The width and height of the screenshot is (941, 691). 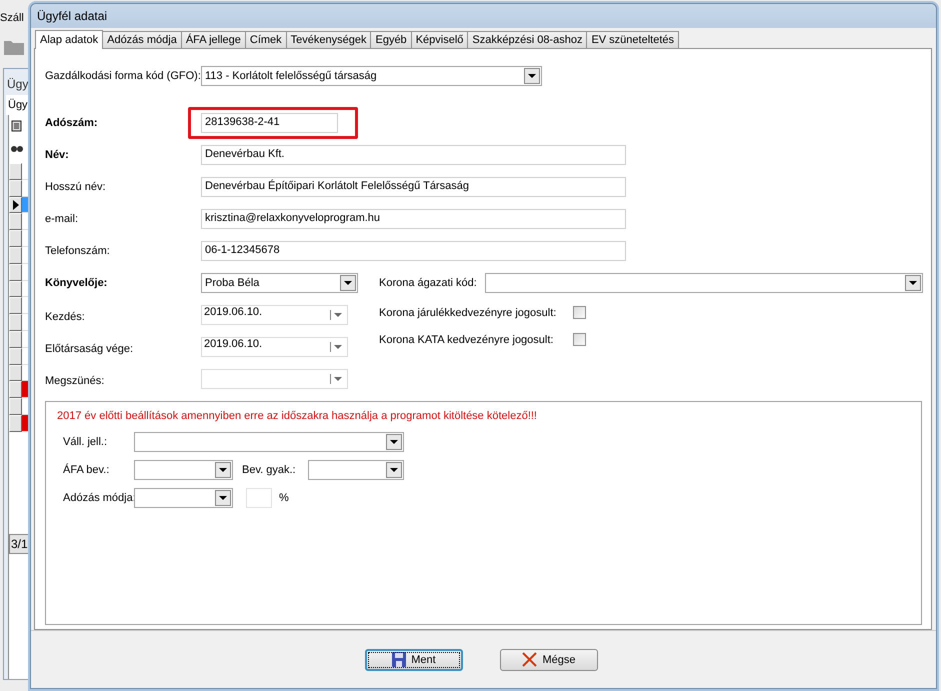 I want to click on tab: Címek, so click(x=265, y=39).